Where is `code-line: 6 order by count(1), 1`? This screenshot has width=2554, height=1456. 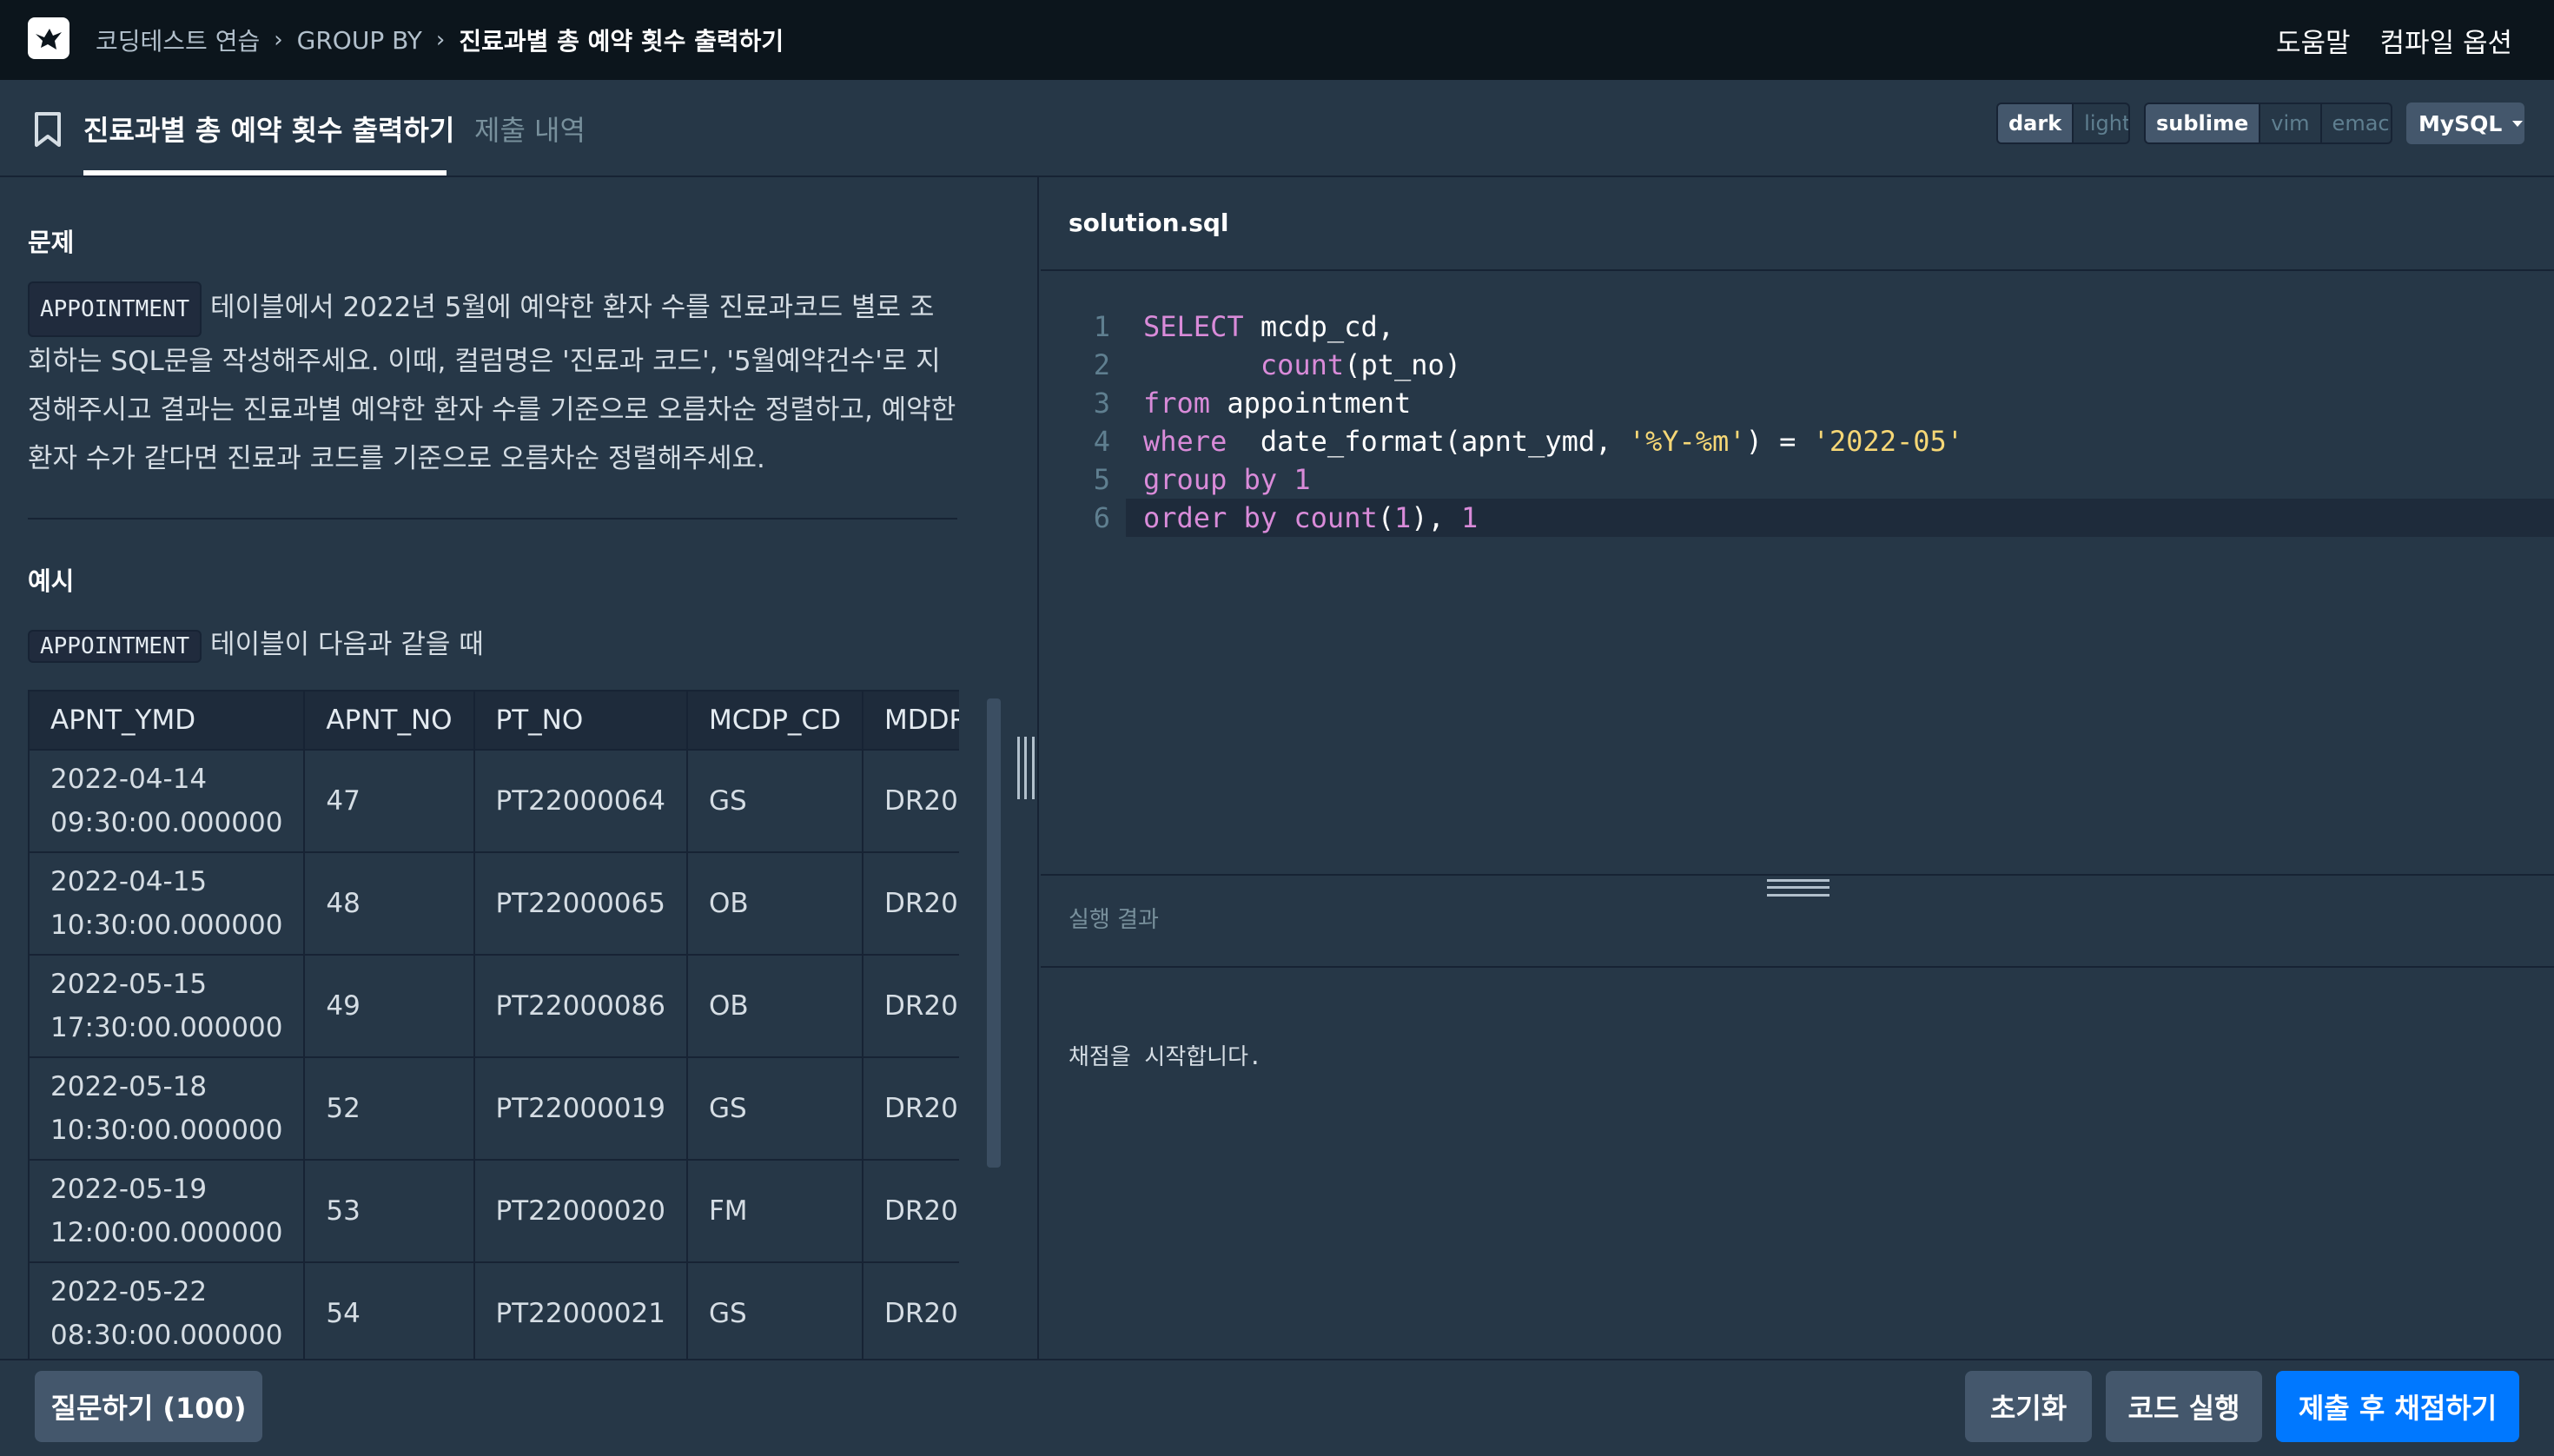 code-line: 6 order by count(1), 1 is located at coordinates (1797, 518).